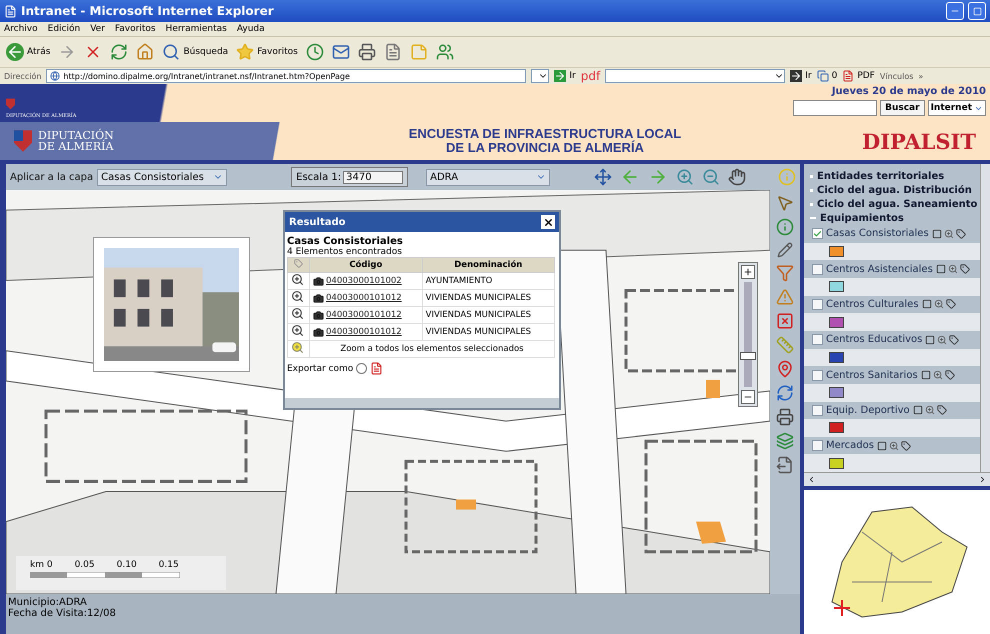  I want to click on globe-icon, so click(55, 76).